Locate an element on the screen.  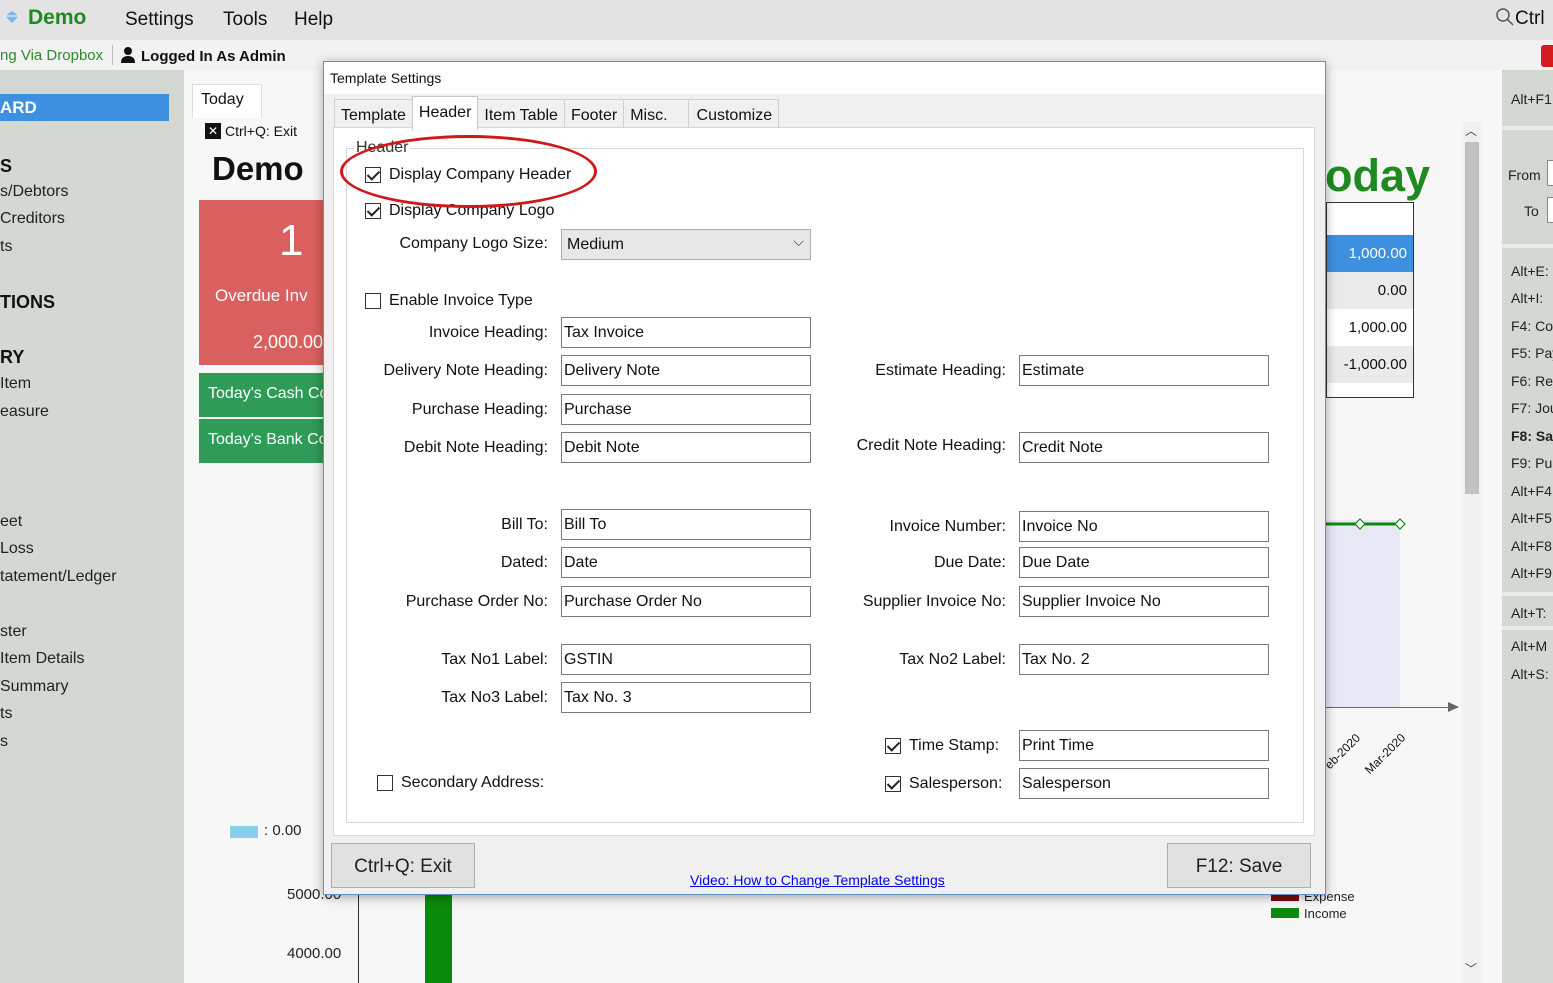
sidebar-item-item: Item is located at coordinates (15, 384).